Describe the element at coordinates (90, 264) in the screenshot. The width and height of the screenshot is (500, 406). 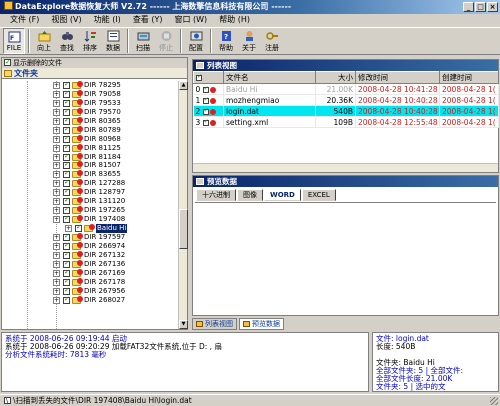
I see `tree-node: + DIR 267136` at that location.